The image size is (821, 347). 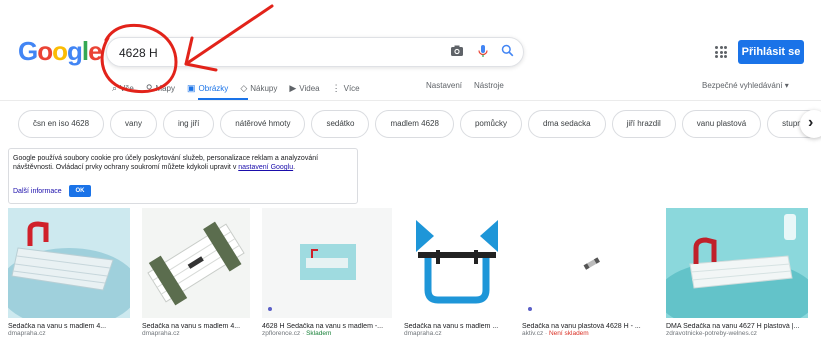 I want to click on chip: ing jiří, so click(x=188, y=124).